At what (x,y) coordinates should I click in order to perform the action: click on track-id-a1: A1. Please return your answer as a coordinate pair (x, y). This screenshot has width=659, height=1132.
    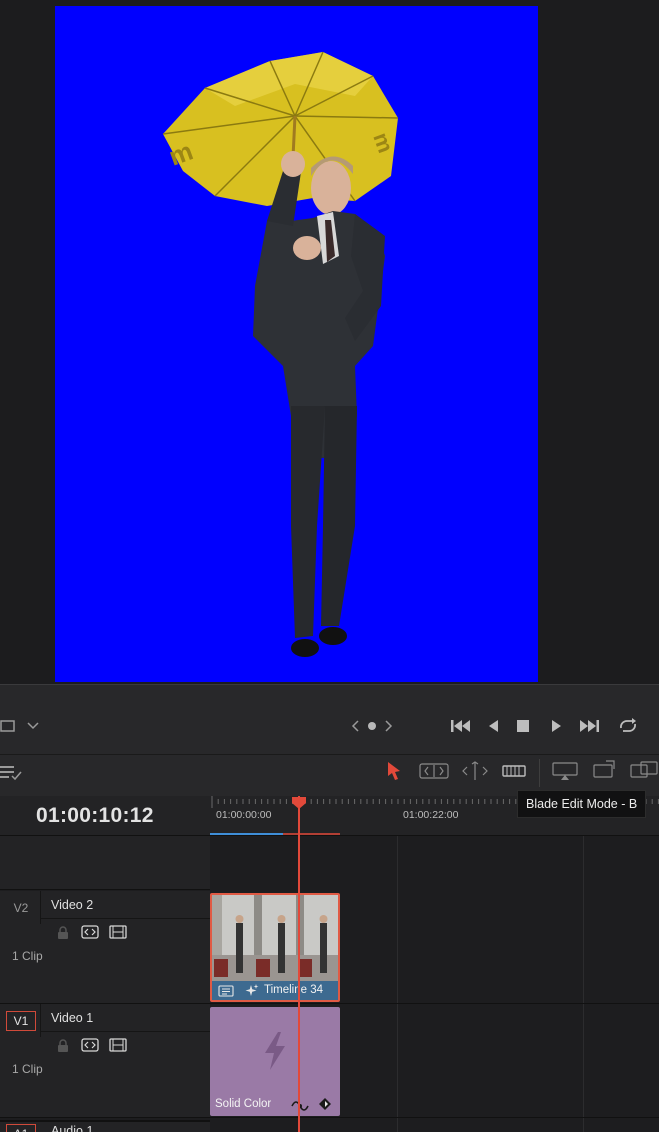
    Looking at the image, I should click on (21, 1128).